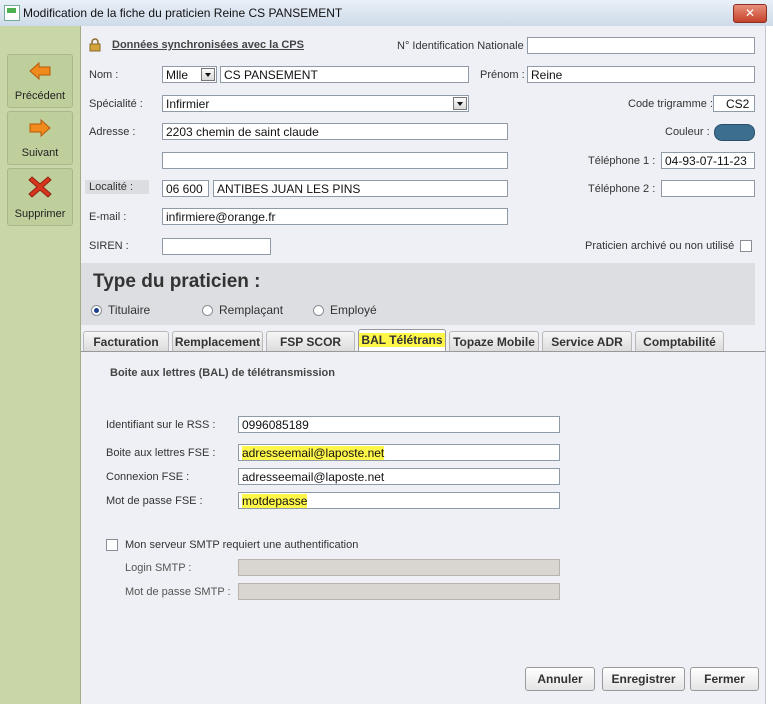 Image resolution: width=773 pixels, height=704 pixels. What do you see at coordinates (318, 310) in the screenshot?
I see `radio-employe` at bounding box center [318, 310].